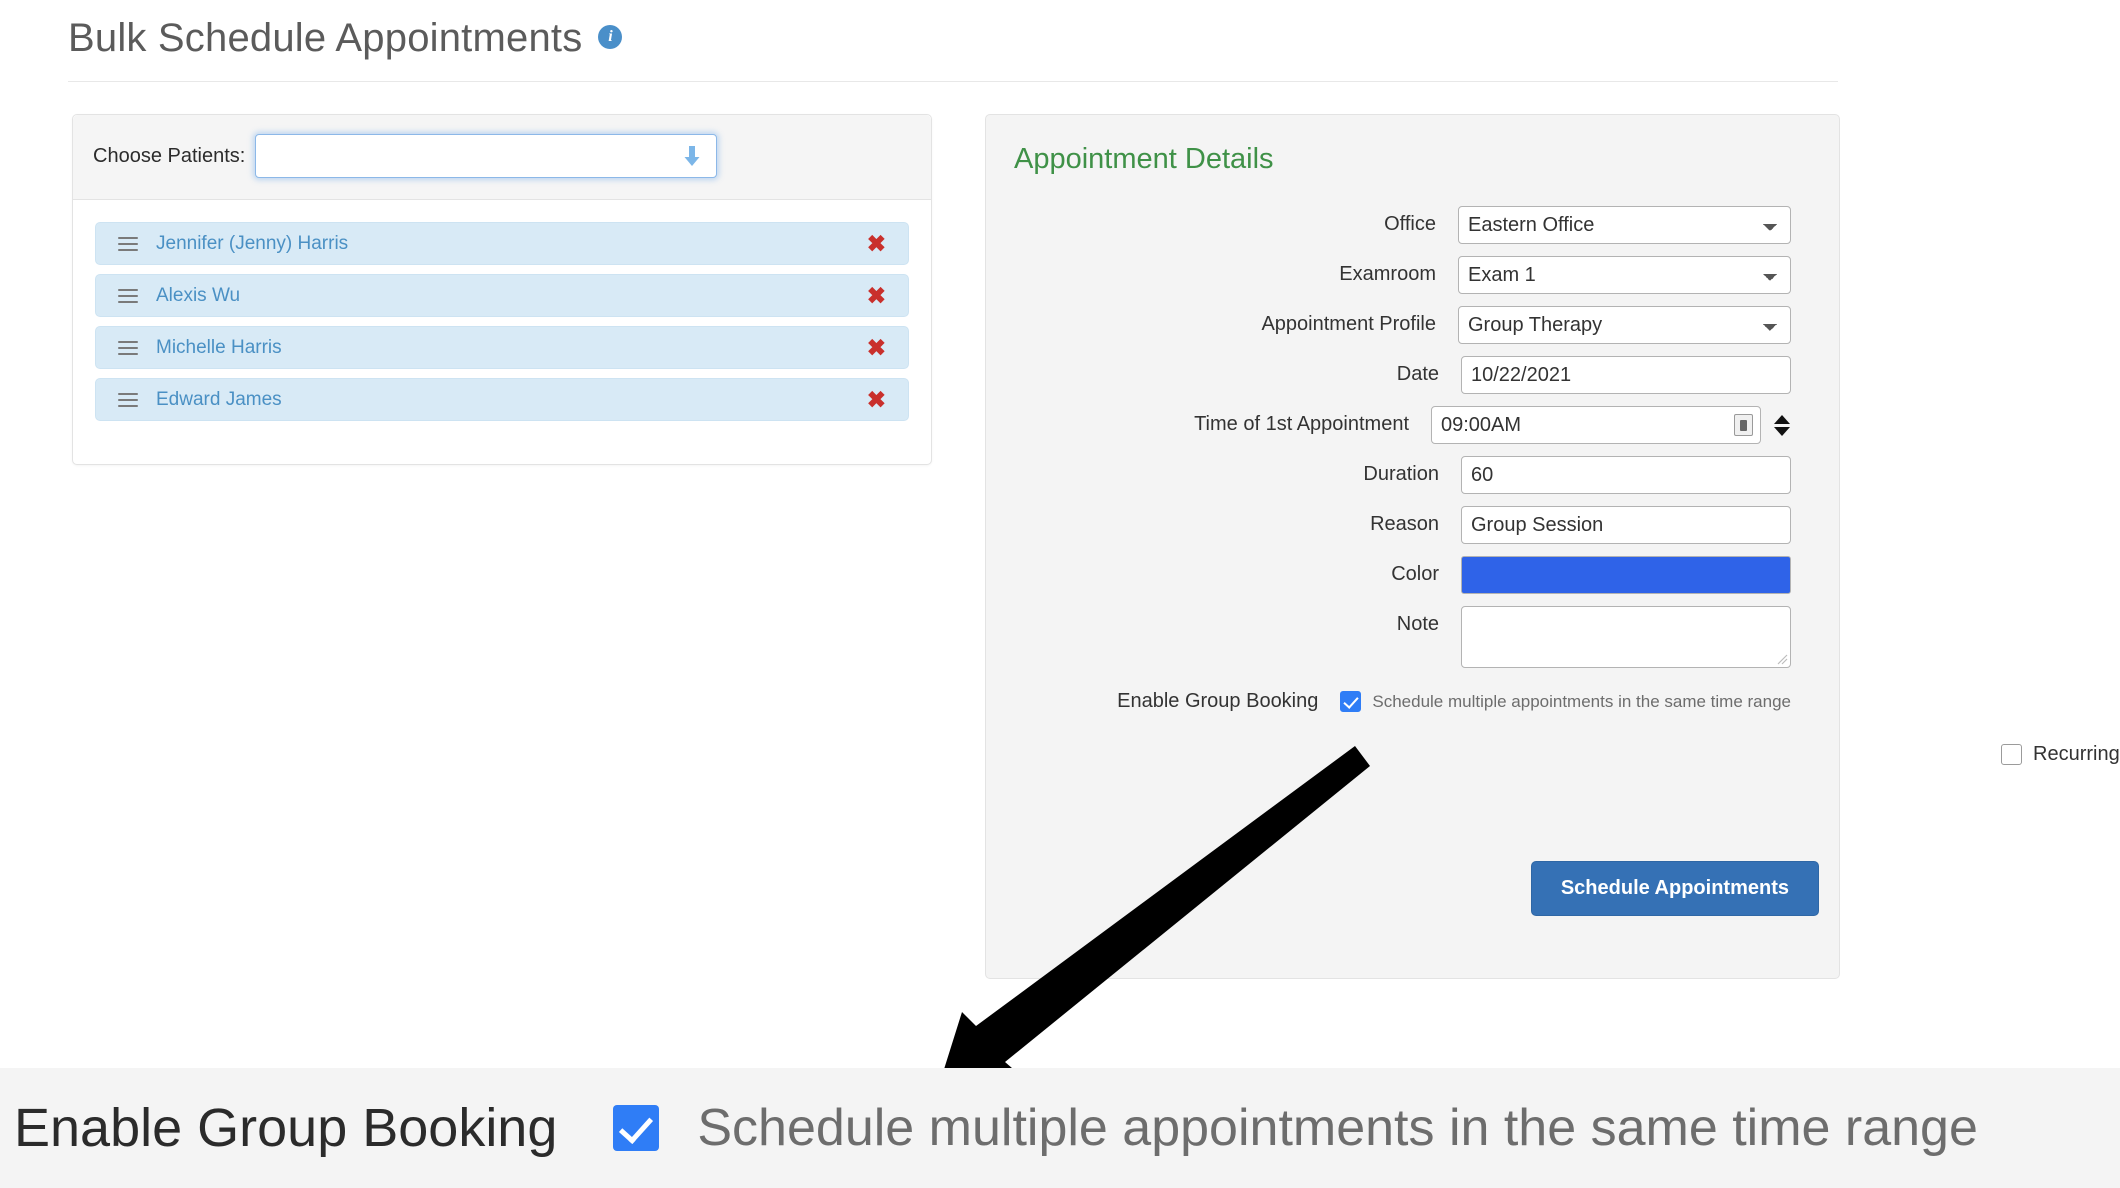  What do you see at coordinates (1626, 525) in the screenshot?
I see `reason-input` at bounding box center [1626, 525].